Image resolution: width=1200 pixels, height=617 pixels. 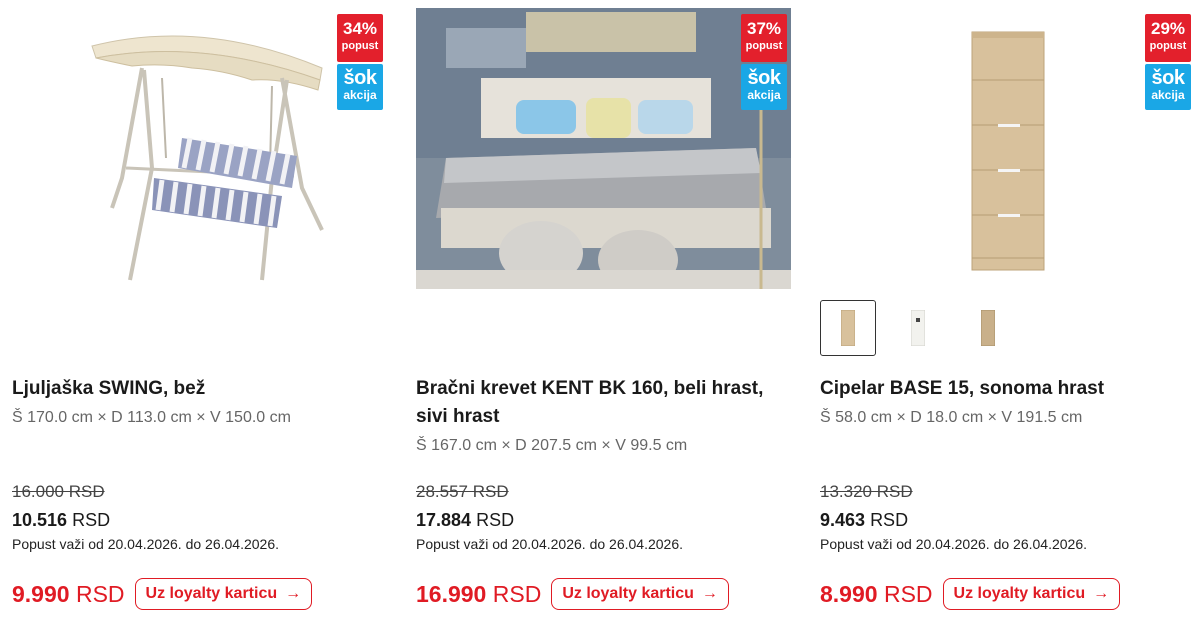 I want to click on loyalty-row: 16.990 RSD Uz loyalty karticu →, so click(x=572, y=594).